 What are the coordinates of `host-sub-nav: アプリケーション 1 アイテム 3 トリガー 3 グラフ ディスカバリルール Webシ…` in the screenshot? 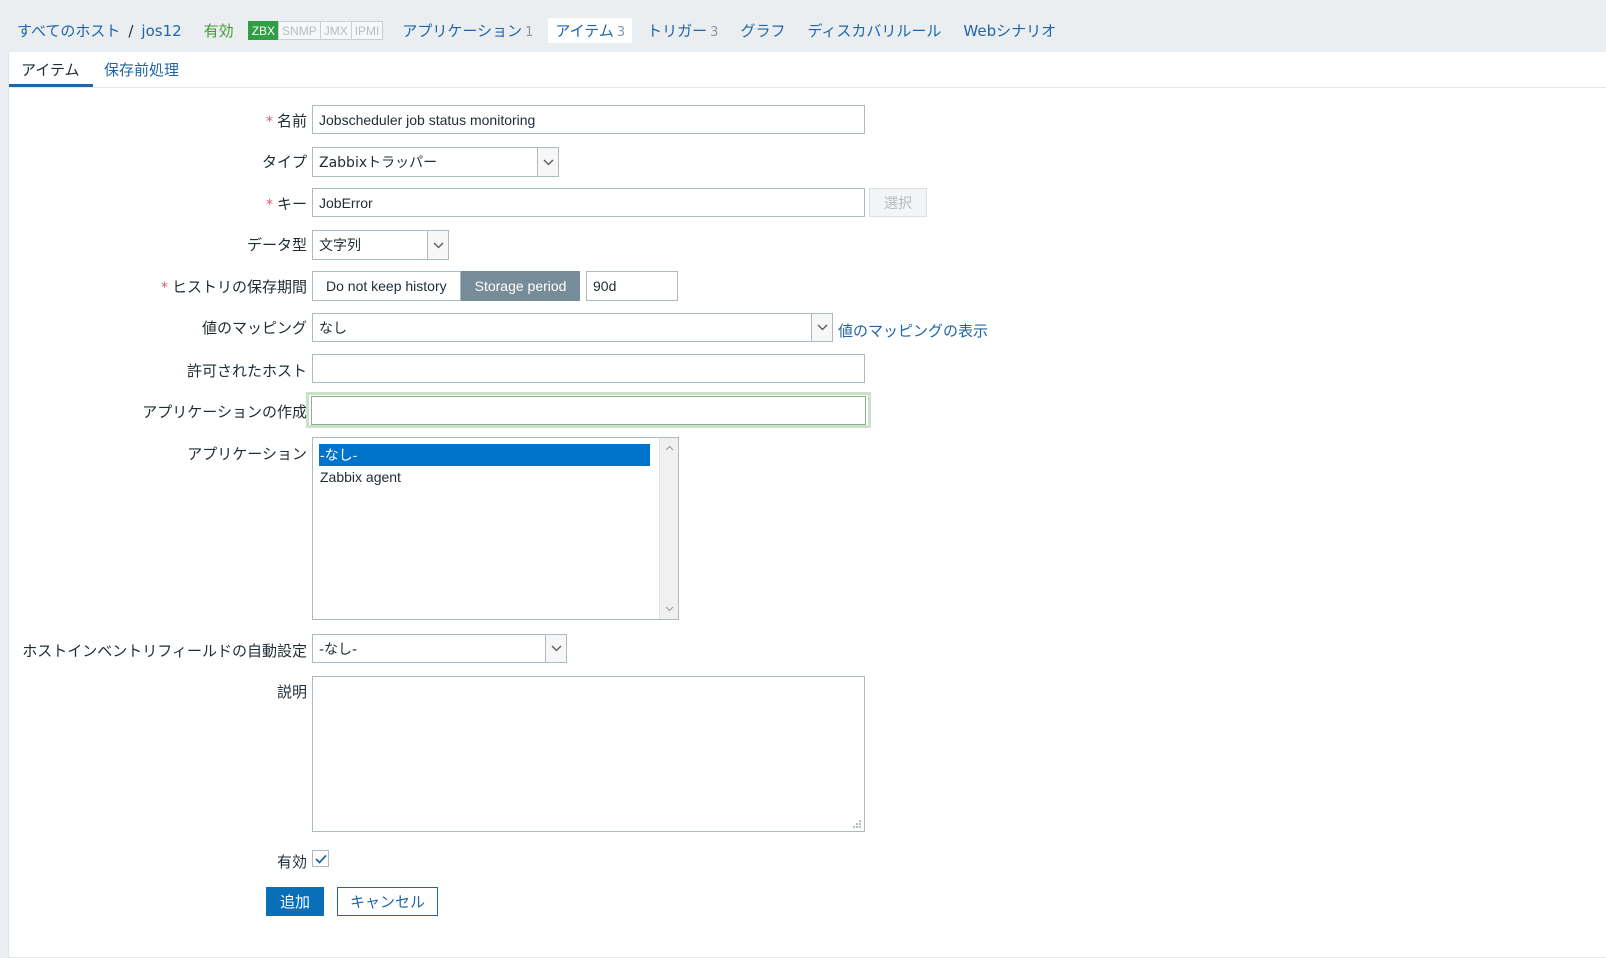 It's located at (740, 30).